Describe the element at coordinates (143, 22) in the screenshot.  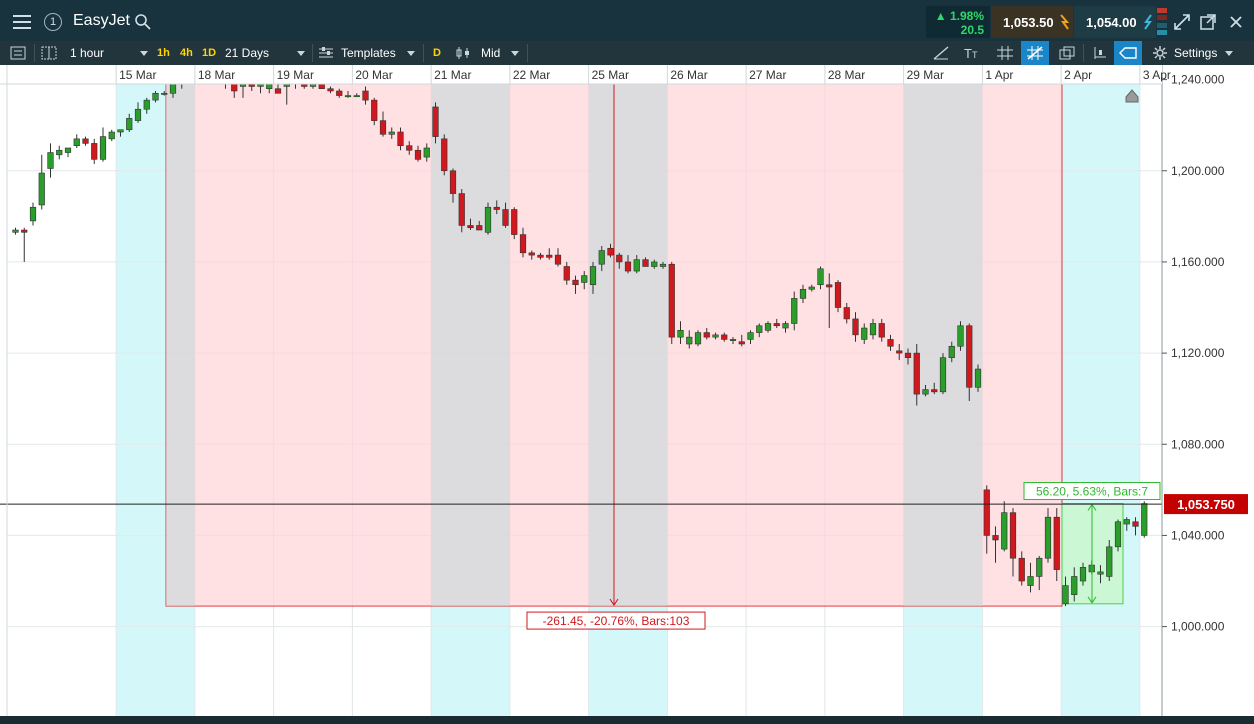
I see `search-icon` at that location.